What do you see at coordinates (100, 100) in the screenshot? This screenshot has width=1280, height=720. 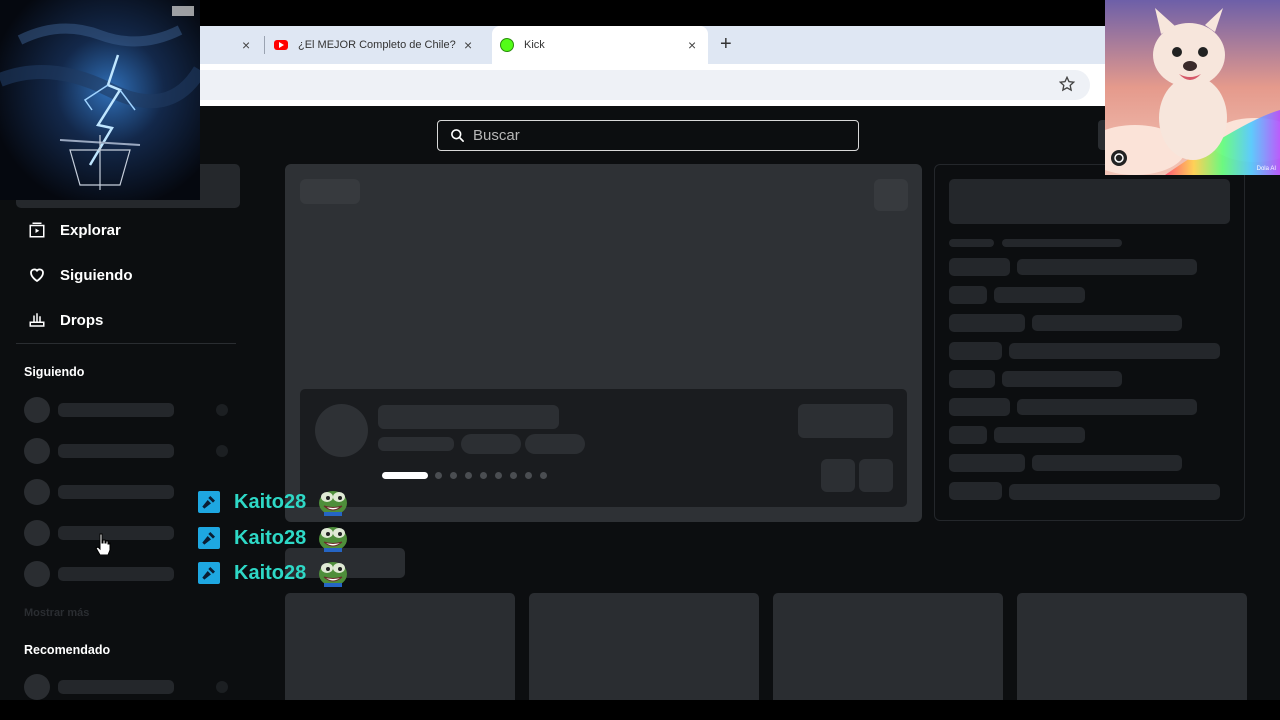 I see `album-art-overlay` at bounding box center [100, 100].